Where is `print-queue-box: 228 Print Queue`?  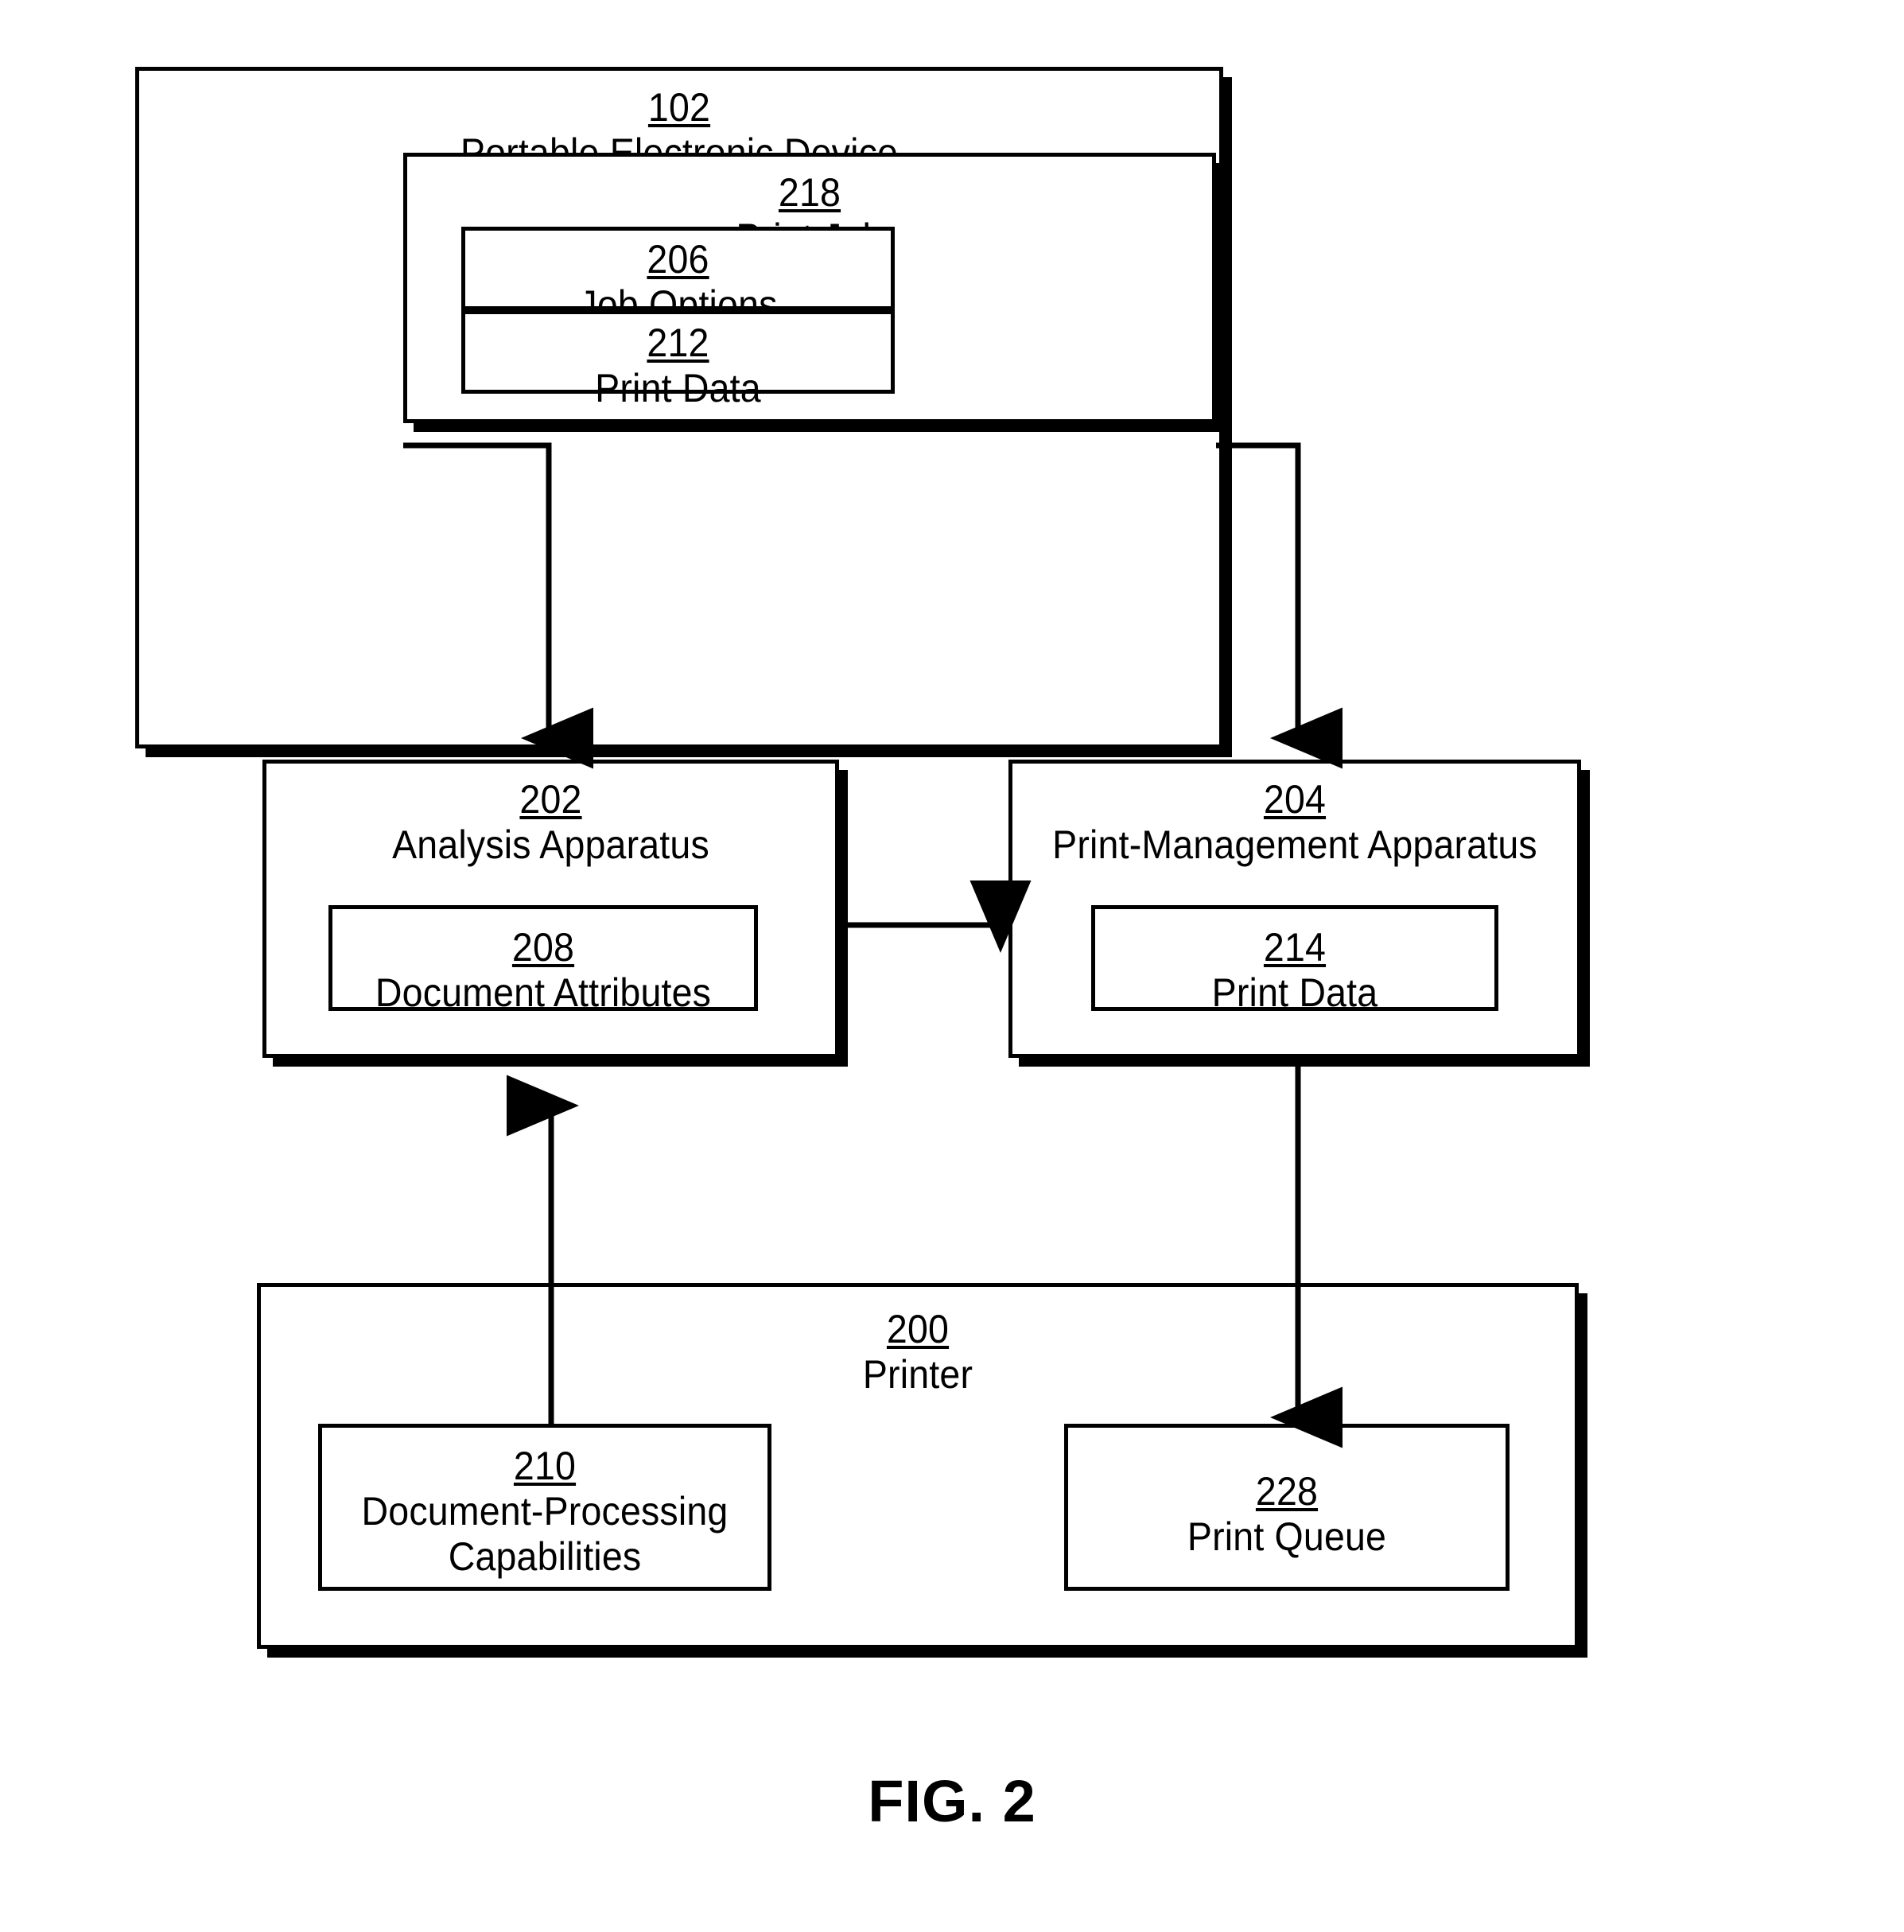 print-queue-box: 228 Print Queue is located at coordinates (1287, 1507).